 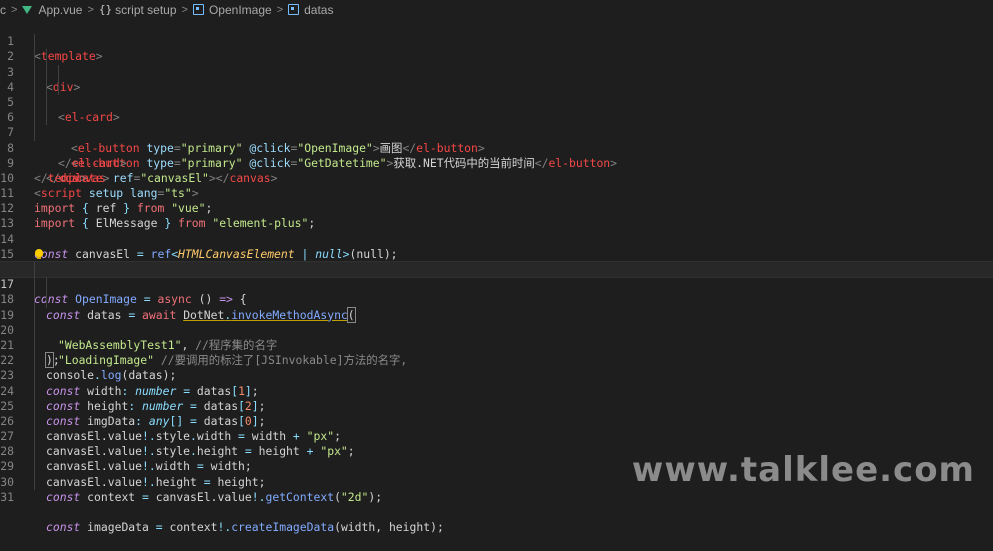 What do you see at coordinates (496, 193) in the screenshot?
I see `code-line: 11 import { ref } from "vue";` at bounding box center [496, 193].